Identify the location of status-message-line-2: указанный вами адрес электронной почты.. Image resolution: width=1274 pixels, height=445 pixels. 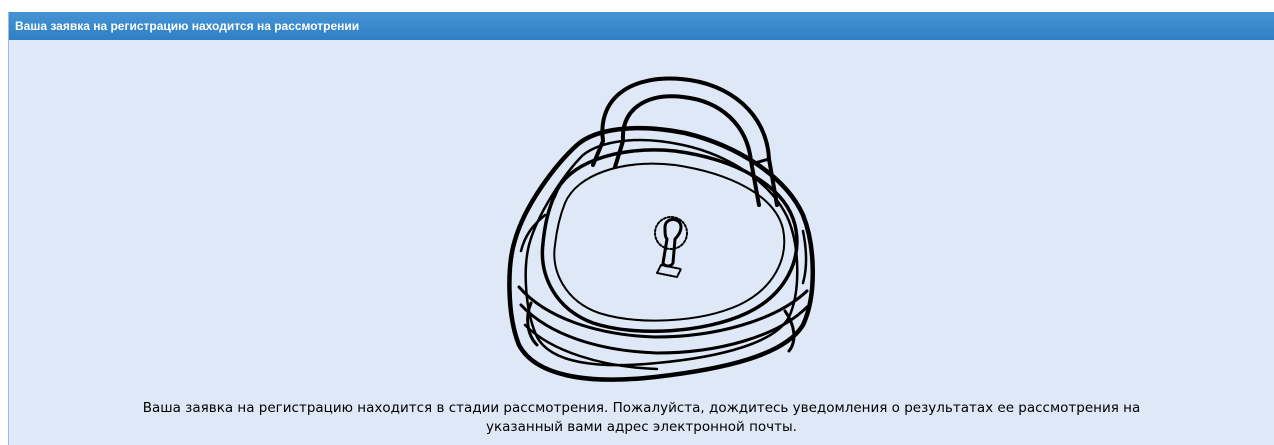
(641, 427).